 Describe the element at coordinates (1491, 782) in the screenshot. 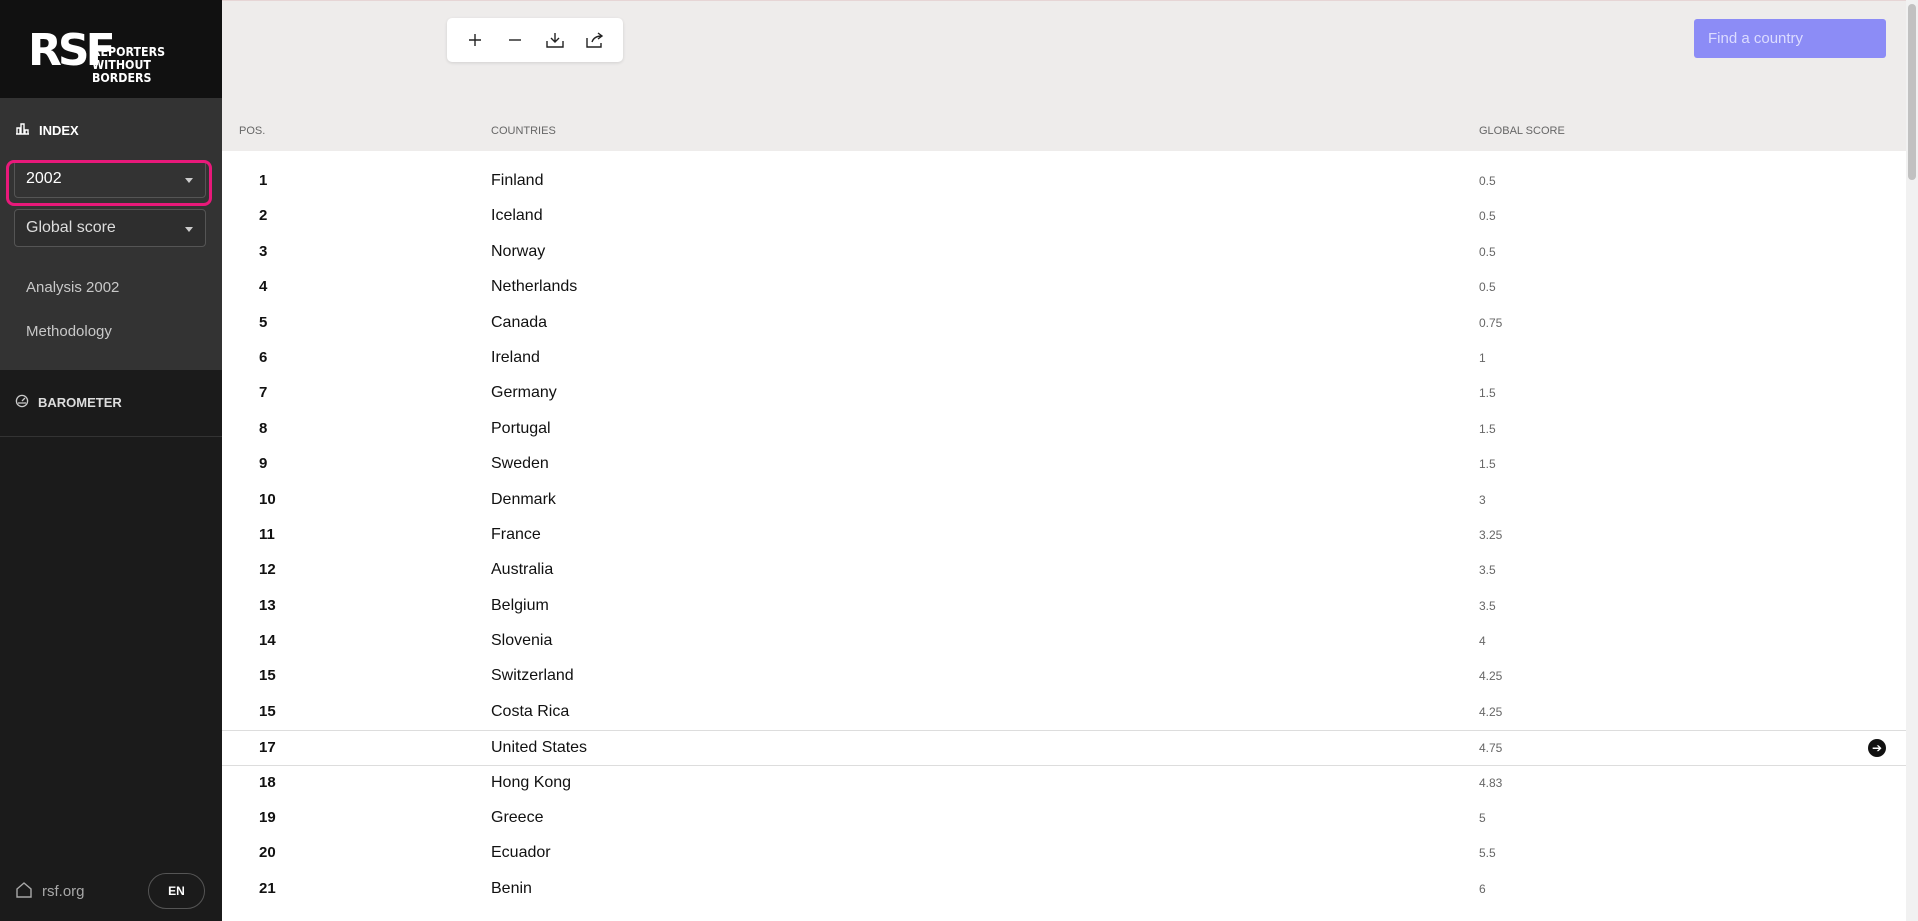

I see `row-score: 4.83` at that location.